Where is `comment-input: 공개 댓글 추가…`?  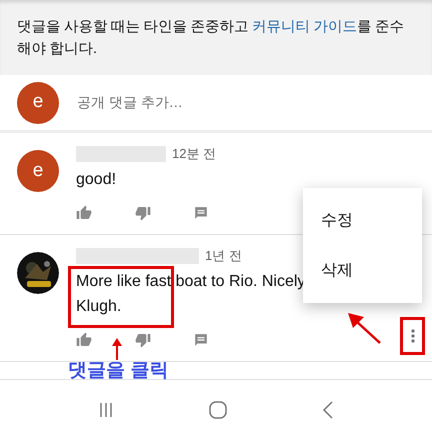
comment-input: 공개 댓글 추가… is located at coordinates (254, 102).